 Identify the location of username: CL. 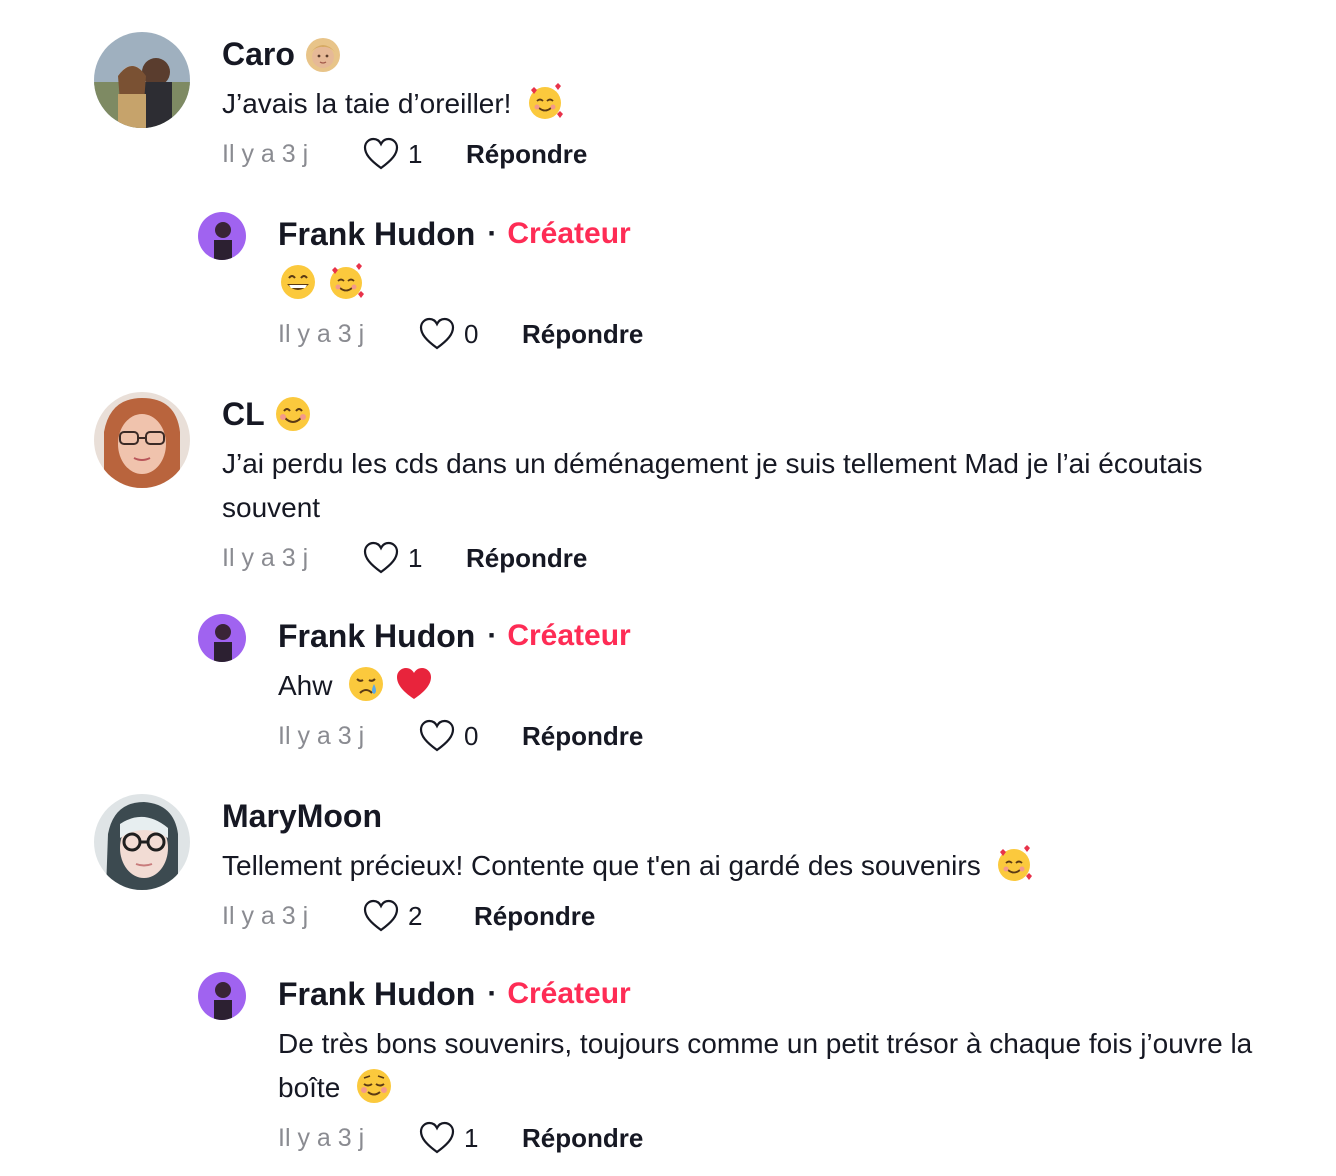
(243, 414).